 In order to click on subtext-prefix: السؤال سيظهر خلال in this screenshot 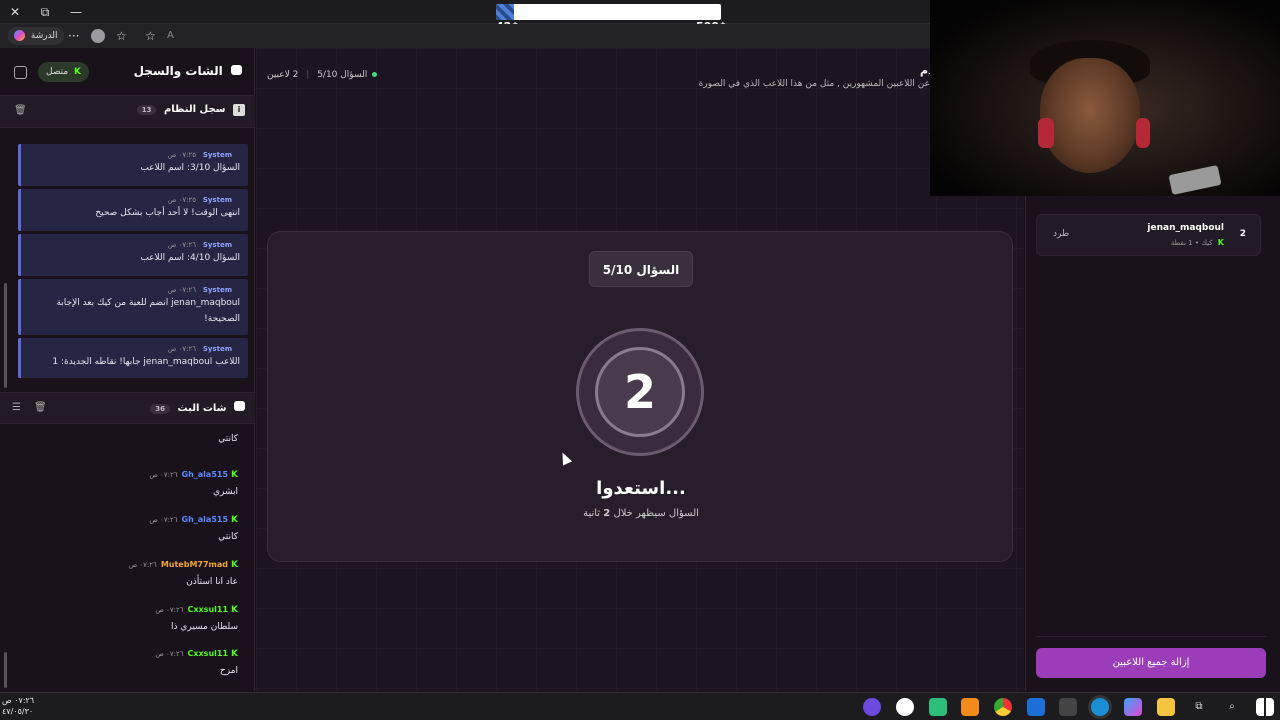, I will do `click(656, 513)`.